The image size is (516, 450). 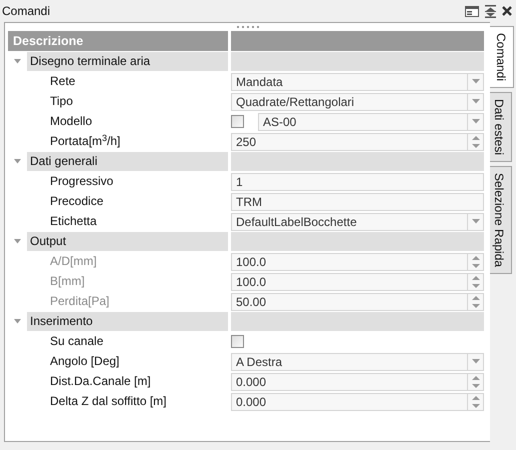 I want to click on property-label: B[mm], so click(x=67, y=281).